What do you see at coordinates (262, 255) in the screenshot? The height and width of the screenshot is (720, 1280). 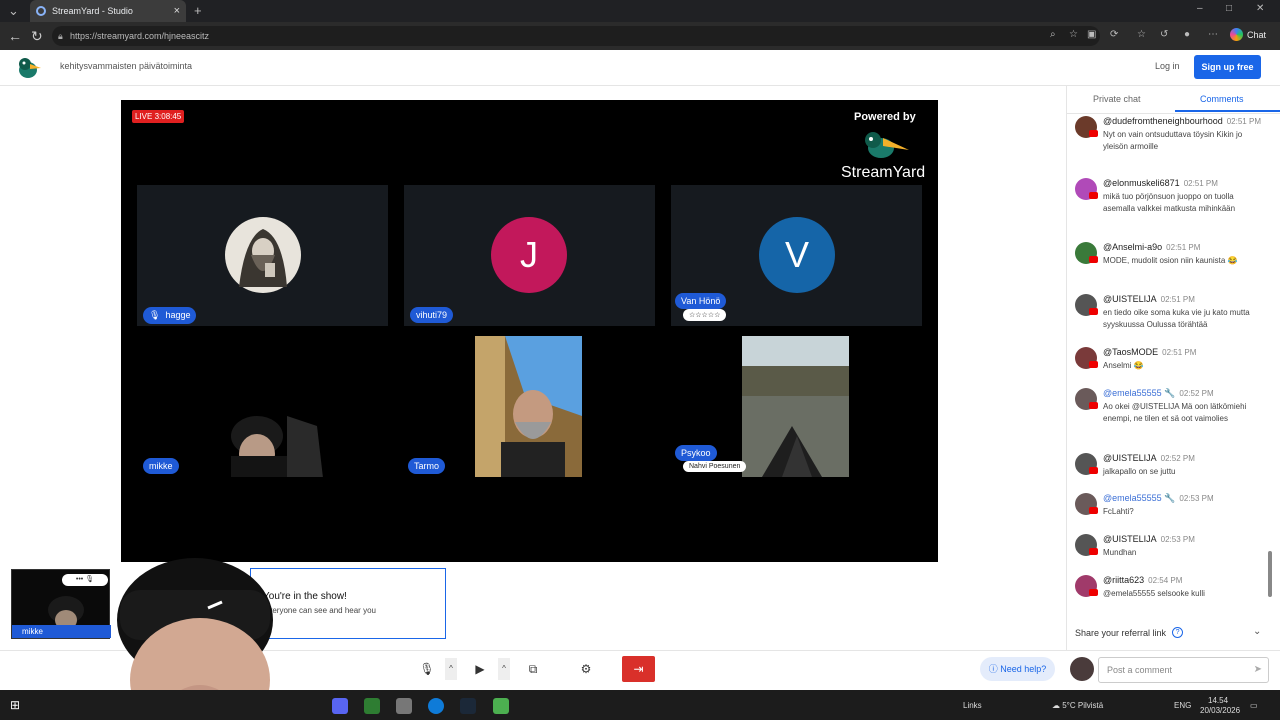 I see `participant-tile-hagge: 🎙︎ hagge` at bounding box center [262, 255].